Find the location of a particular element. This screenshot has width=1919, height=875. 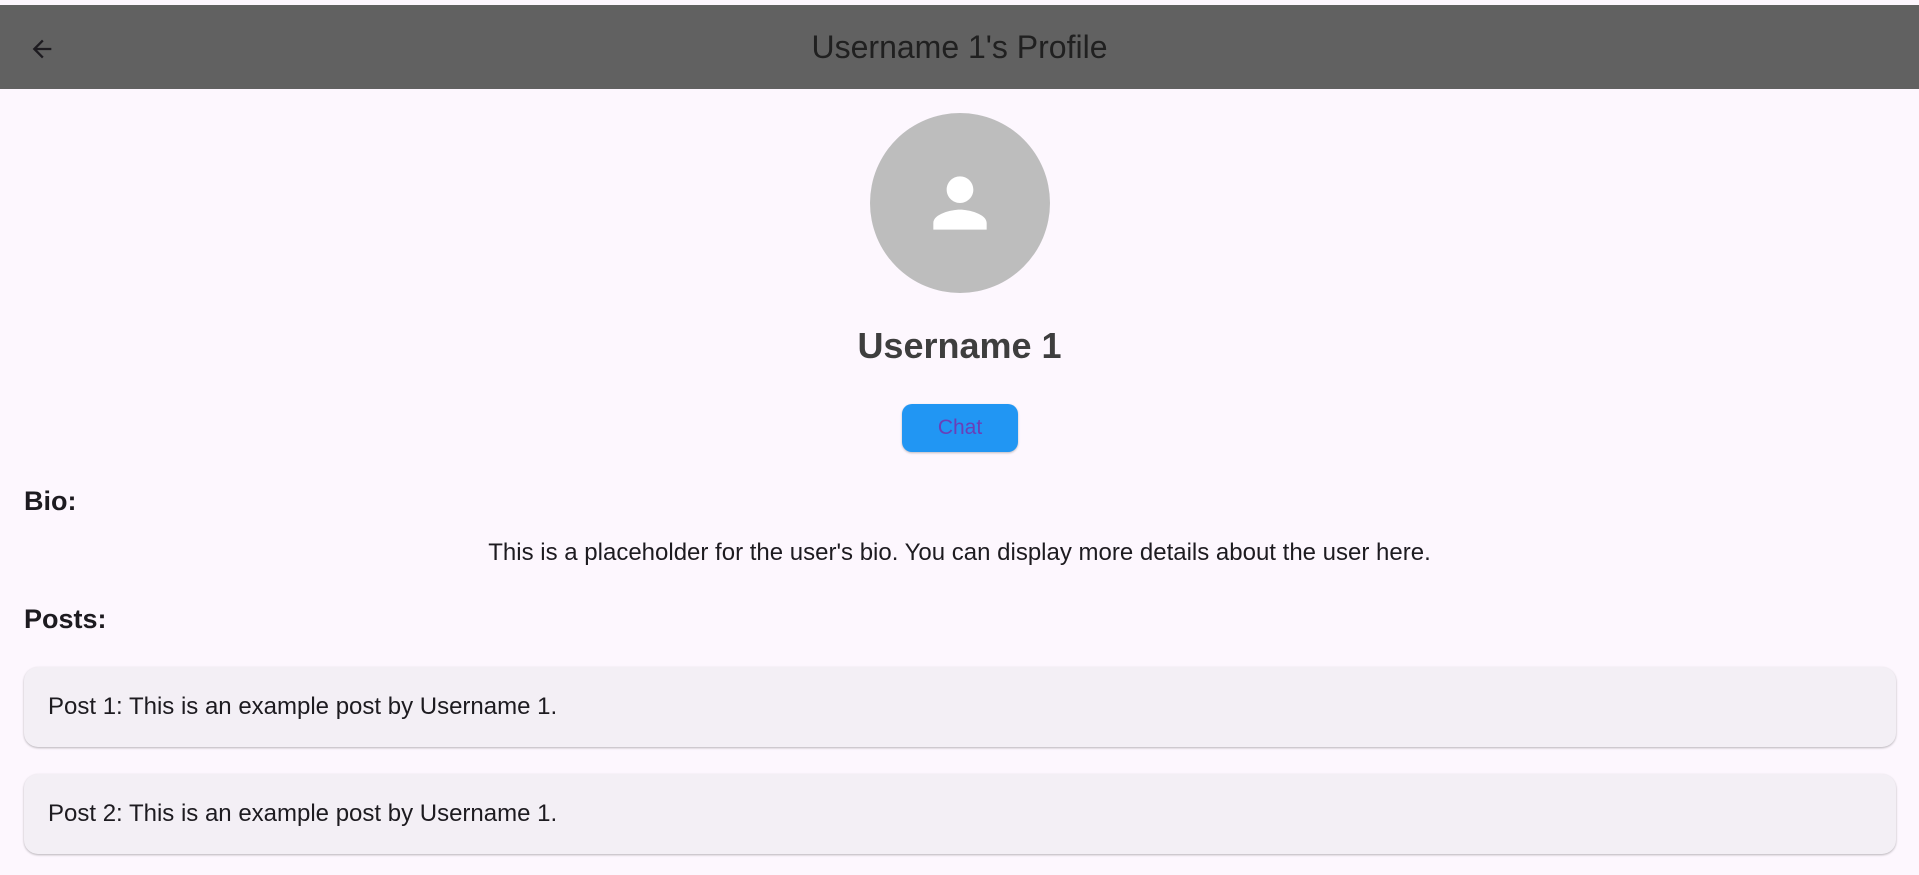

person-icon is located at coordinates (960, 203).